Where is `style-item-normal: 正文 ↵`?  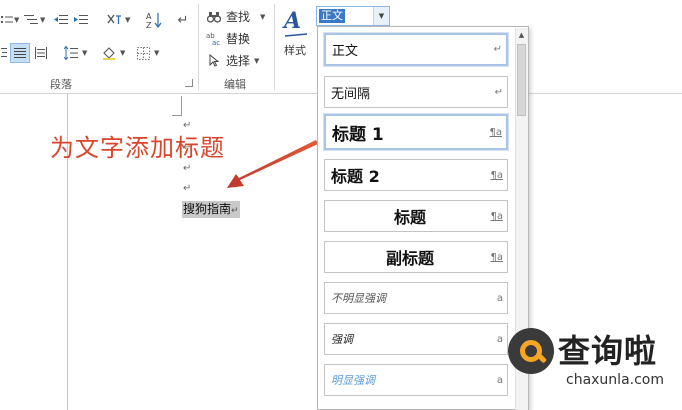
style-item-normal: 正文 ↵ is located at coordinates (416, 49).